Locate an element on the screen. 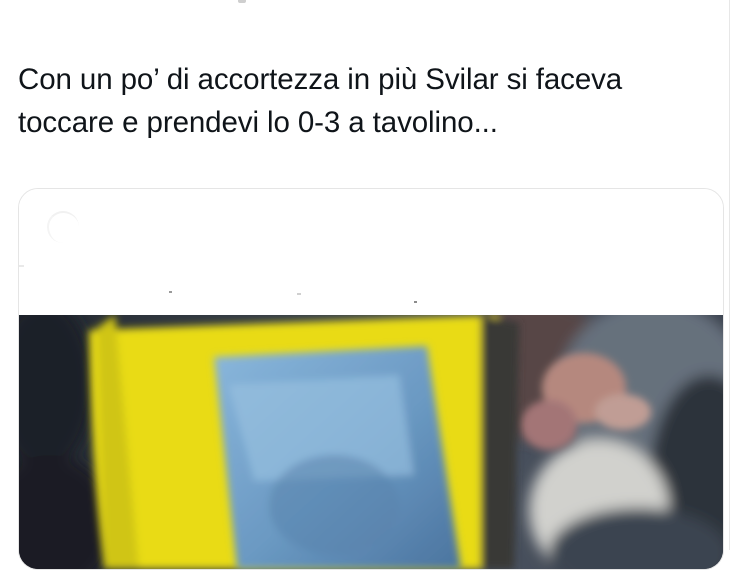 The width and height of the screenshot is (740, 570). faded-avatar-outline is located at coordinates (63, 227).